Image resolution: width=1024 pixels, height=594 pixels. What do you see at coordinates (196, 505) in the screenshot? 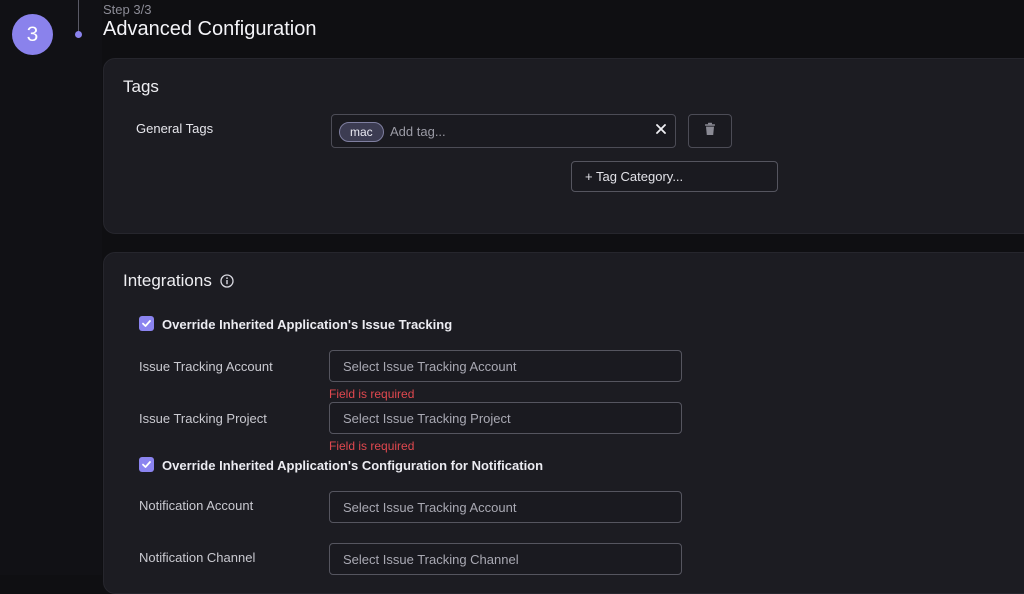
I see `notification-account-label: Notification Account` at bounding box center [196, 505].